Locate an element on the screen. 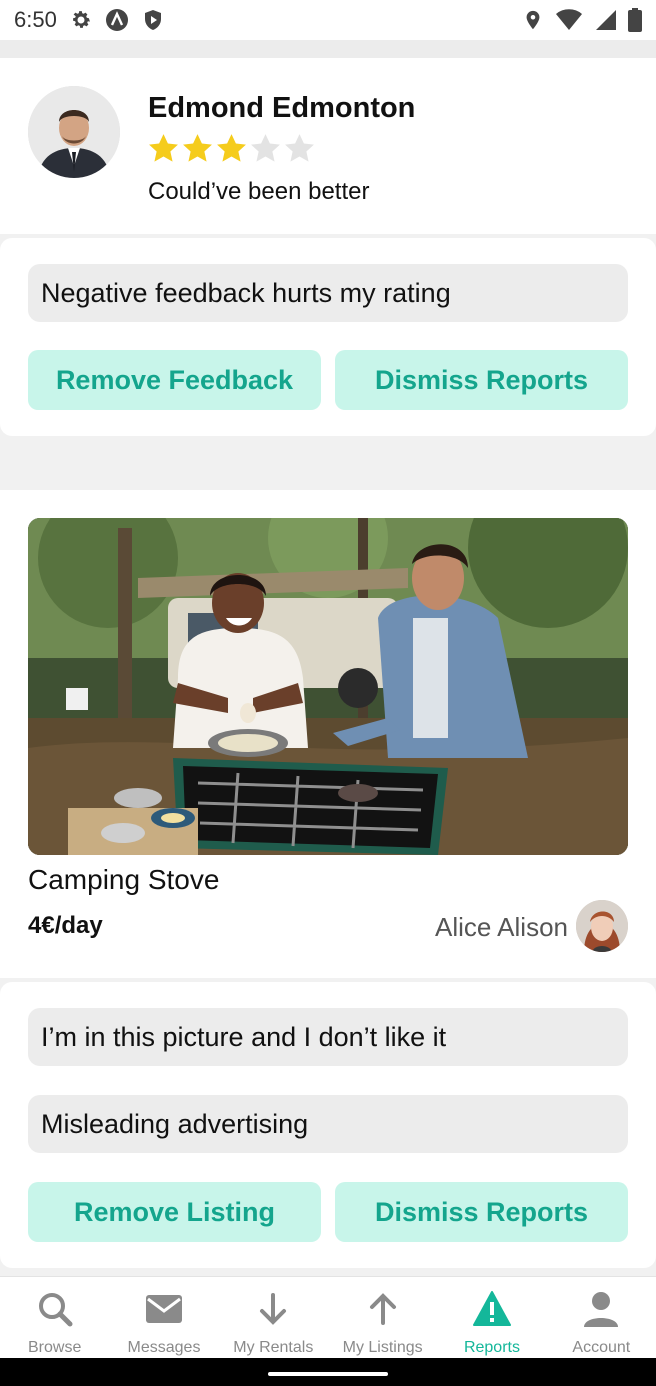  home-indicator is located at coordinates (328, 1374).